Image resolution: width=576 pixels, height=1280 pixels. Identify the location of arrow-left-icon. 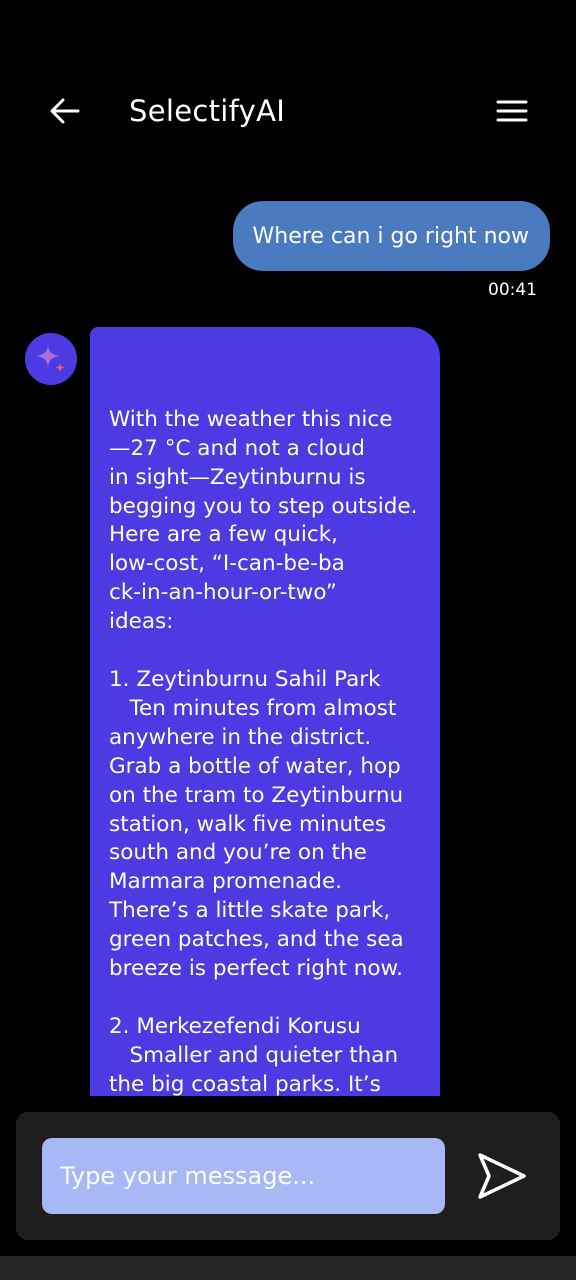
(65, 111).